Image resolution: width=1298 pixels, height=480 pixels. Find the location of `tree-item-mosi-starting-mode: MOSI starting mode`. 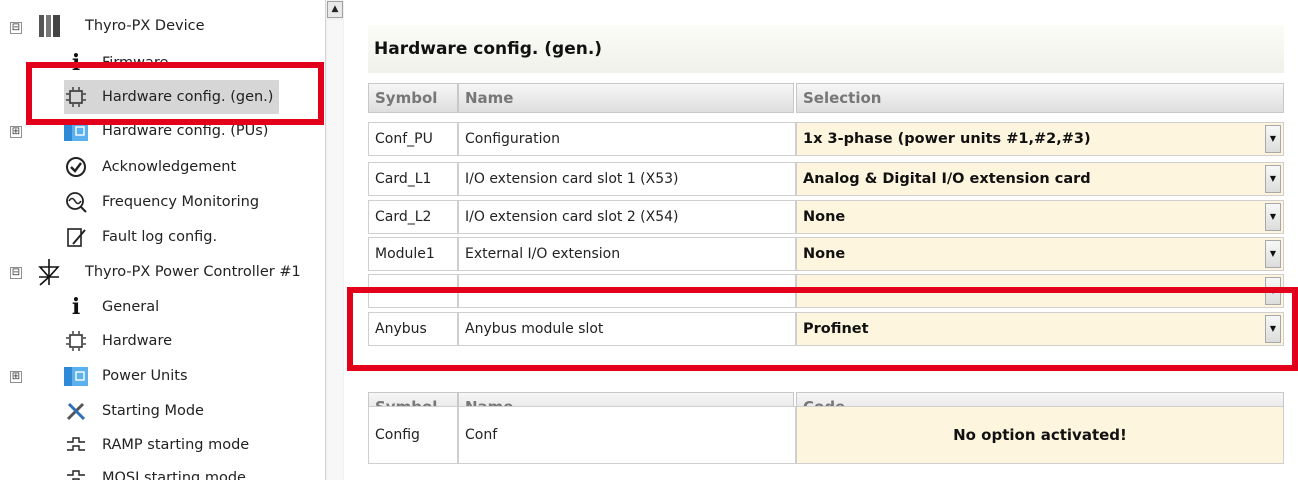

tree-item-mosi-starting-mode: MOSI starting mode is located at coordinates (155, 470).